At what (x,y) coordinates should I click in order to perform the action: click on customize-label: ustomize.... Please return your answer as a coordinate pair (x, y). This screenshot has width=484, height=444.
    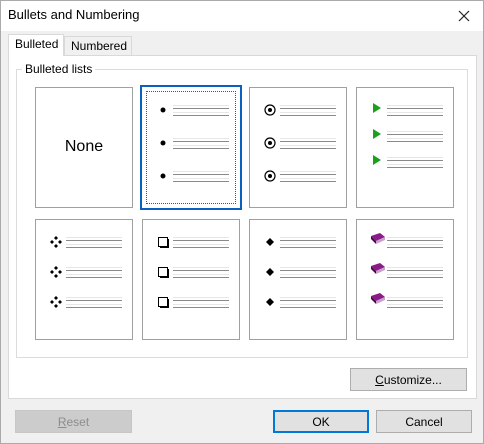
    Looking at the image, I should click on (412, 379).